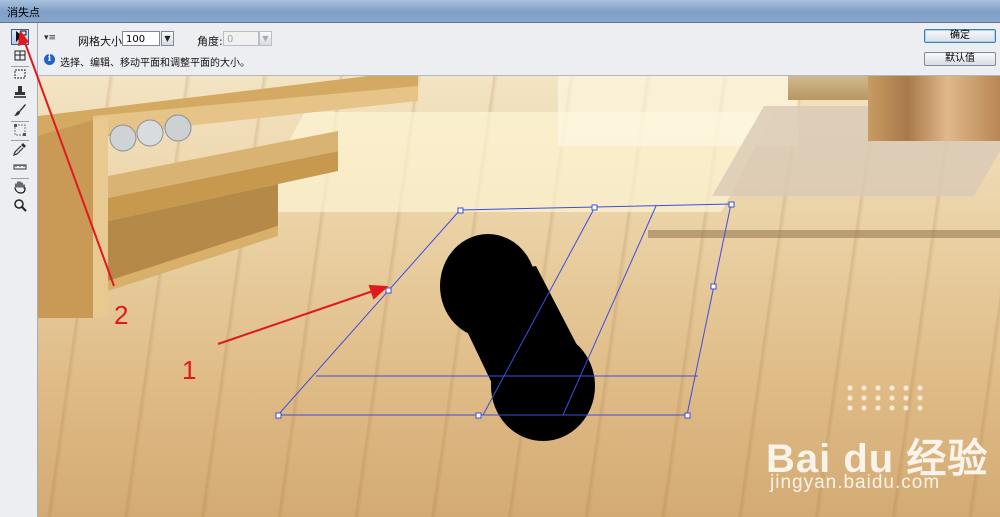  I want to click on hand-tool-button, so click(20, 188).